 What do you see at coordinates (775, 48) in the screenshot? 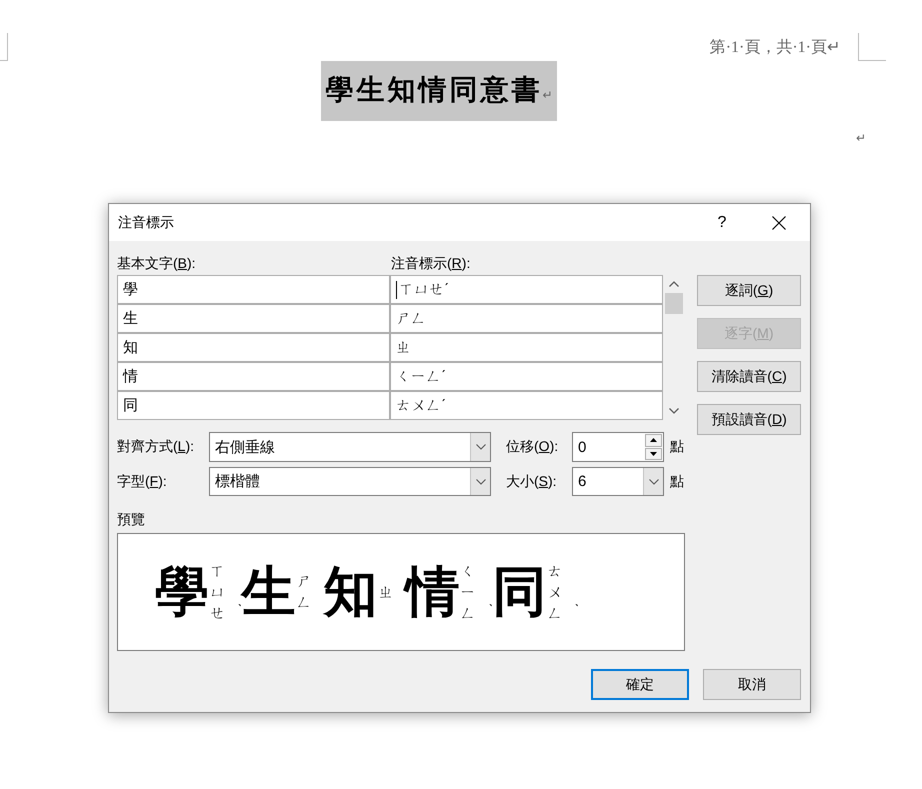
I see `page-header-text: 第·1·頁，共·1·頁↵` at bounding box center [775, 48].